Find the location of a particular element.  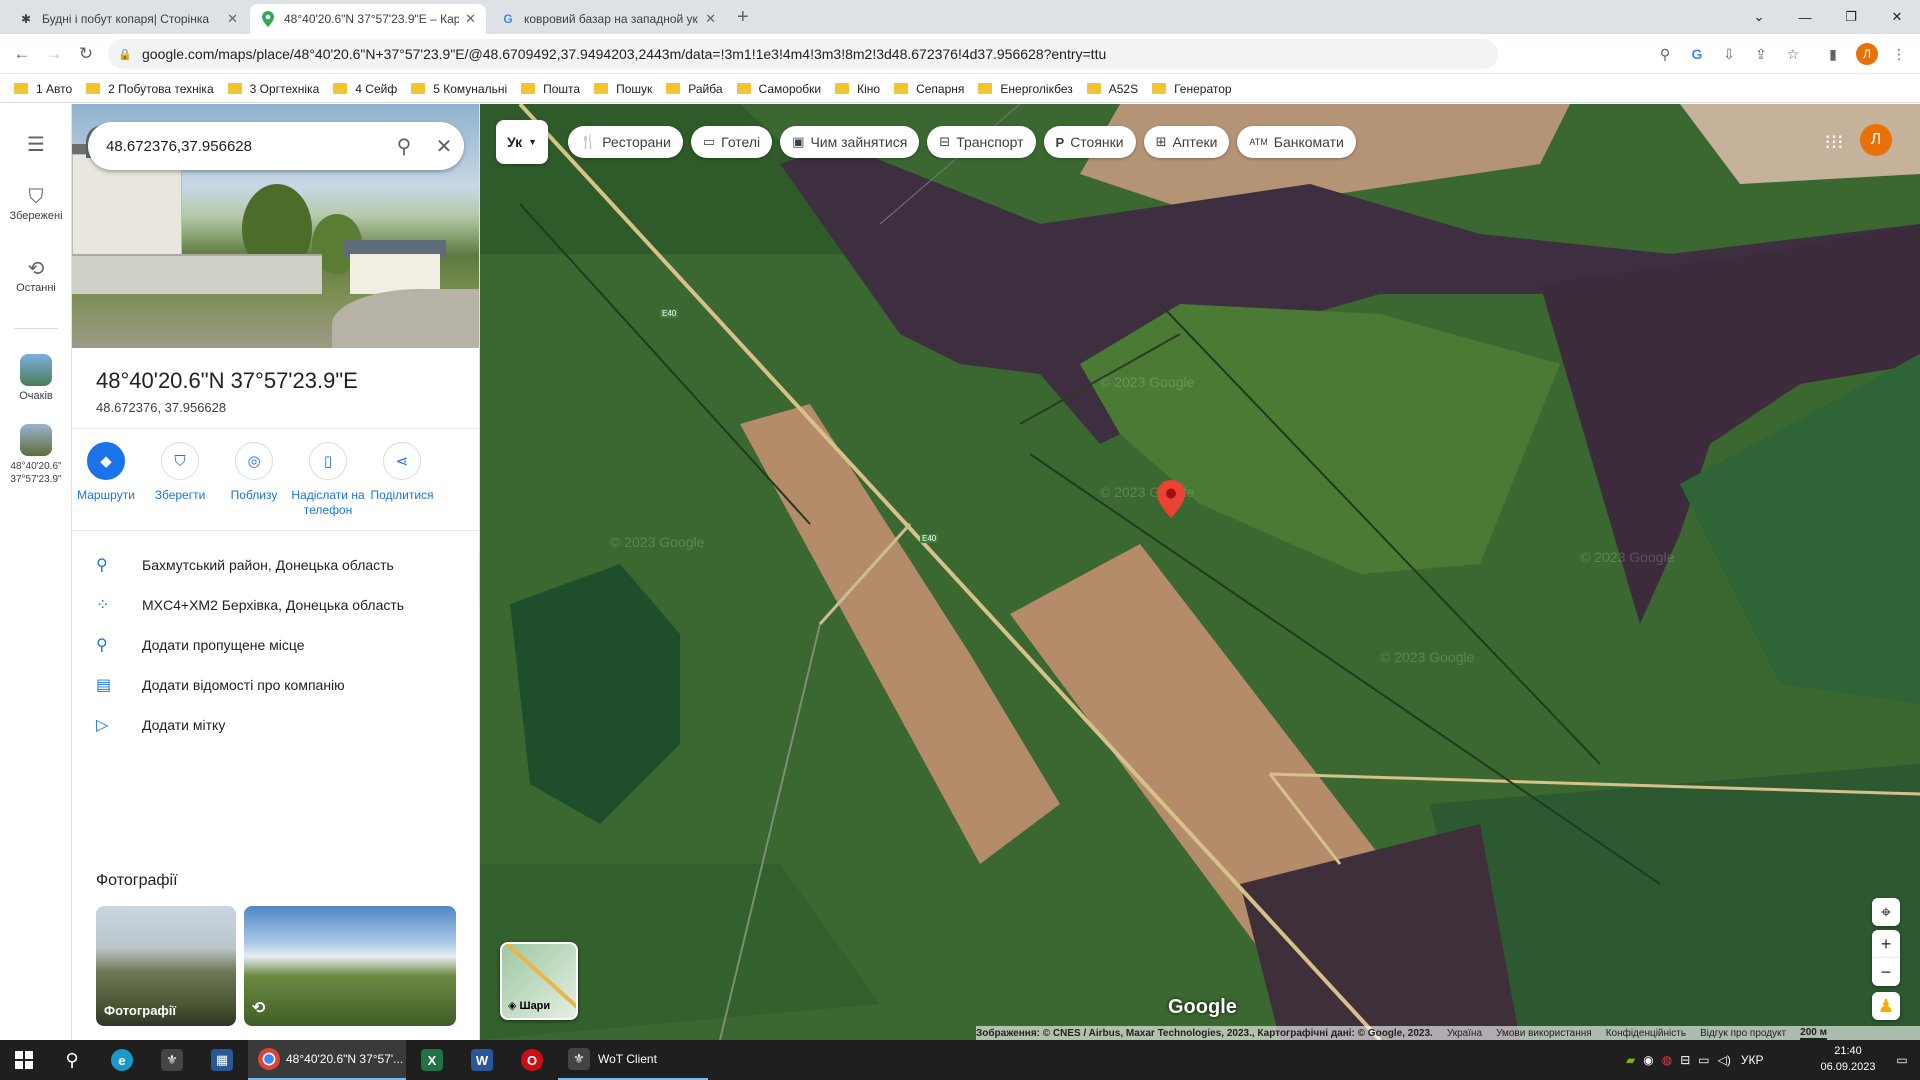

minimize-icon: — is located at coordinates (1805, 17).